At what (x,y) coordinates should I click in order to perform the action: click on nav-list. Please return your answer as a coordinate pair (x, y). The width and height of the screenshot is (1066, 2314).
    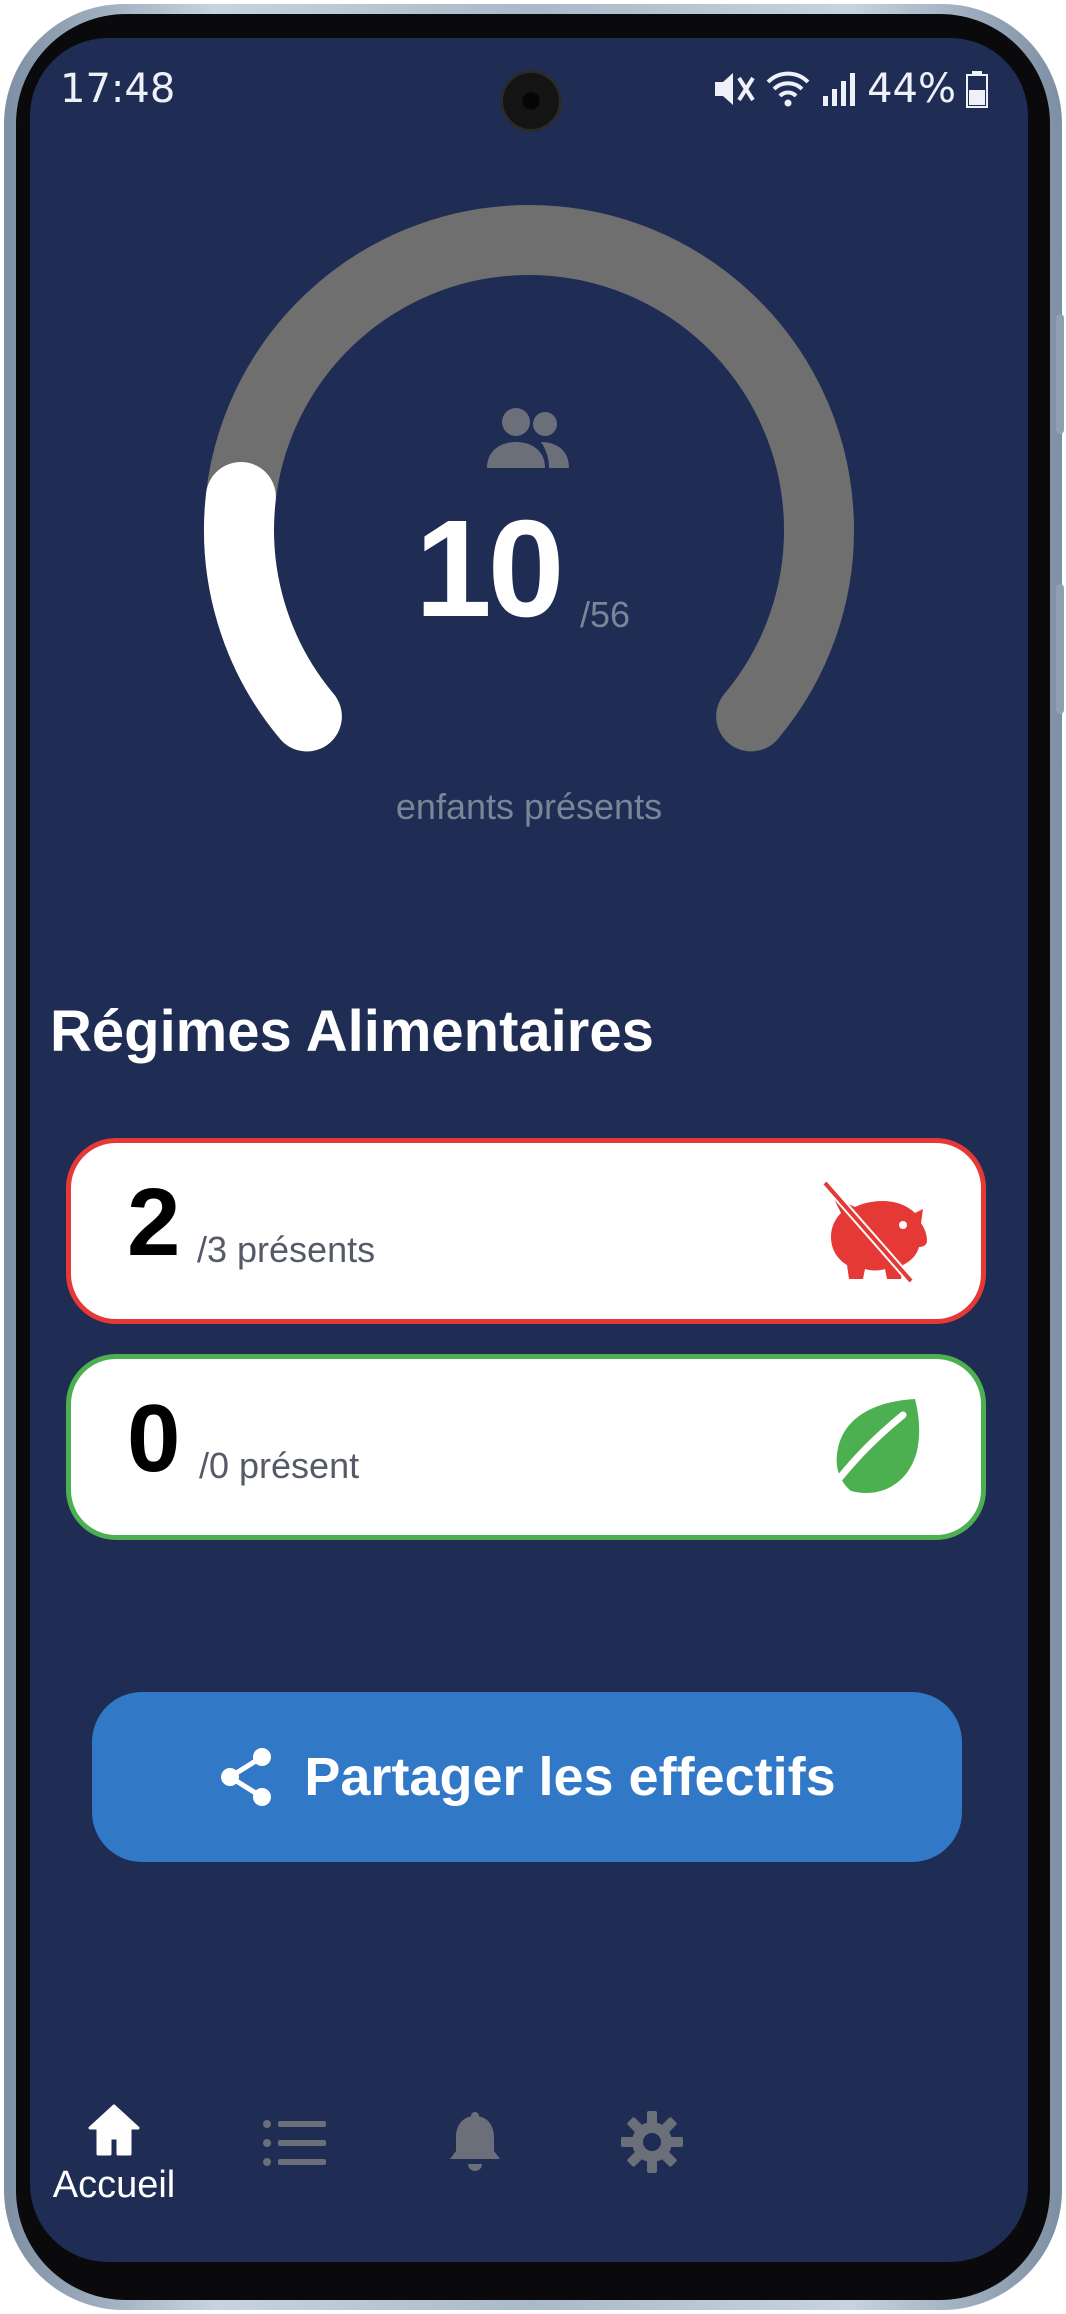
    Looking at the image, I should click on (295, 2145).